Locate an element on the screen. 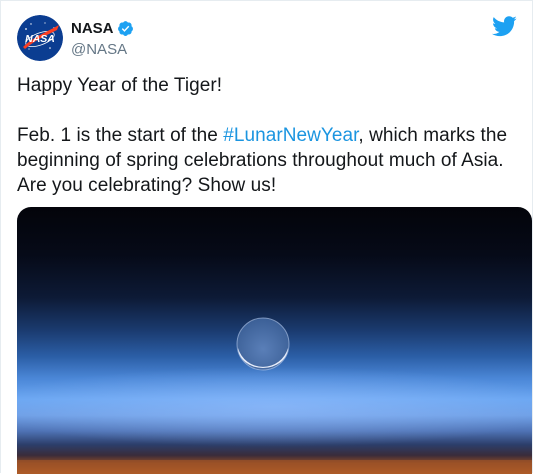 This screenshot has width=533, height=474. twitter-bird-icon is located at coordinates (504, 26).